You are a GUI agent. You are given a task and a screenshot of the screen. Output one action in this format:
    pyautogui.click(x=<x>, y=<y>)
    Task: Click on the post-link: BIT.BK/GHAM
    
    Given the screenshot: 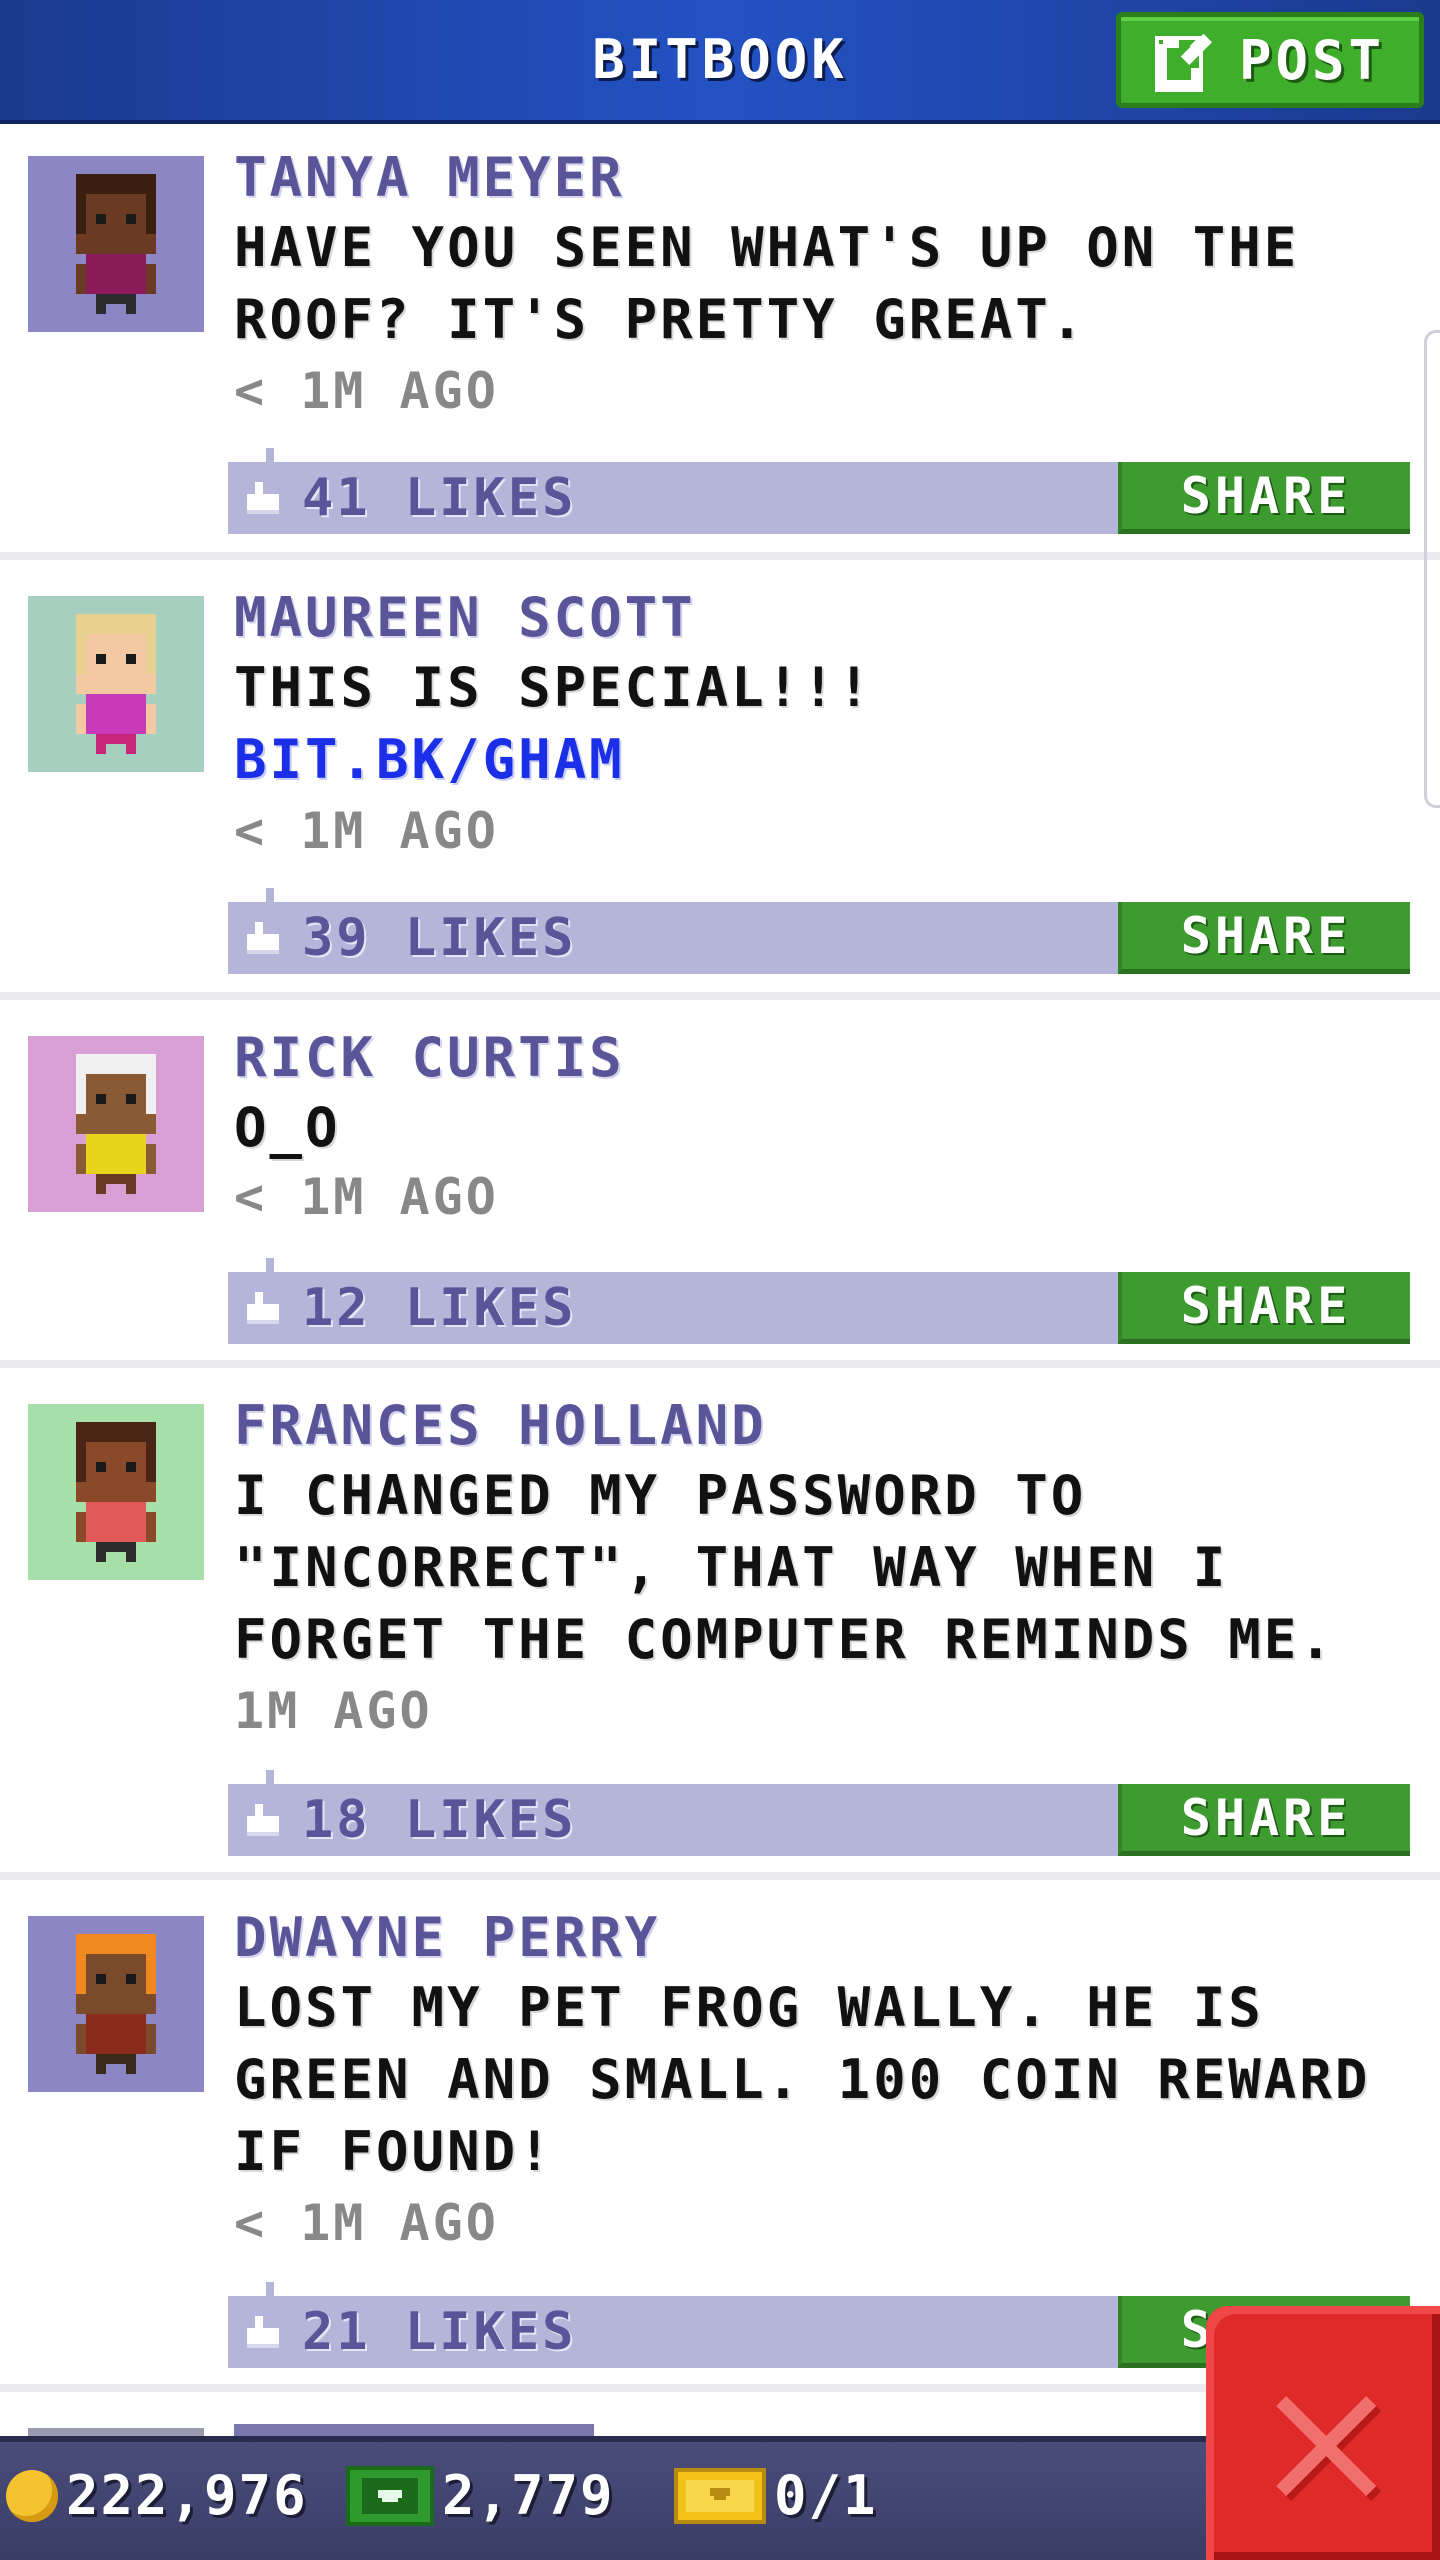 What is the action you would take?
    pyautogui.click(x=429, y=759)
    